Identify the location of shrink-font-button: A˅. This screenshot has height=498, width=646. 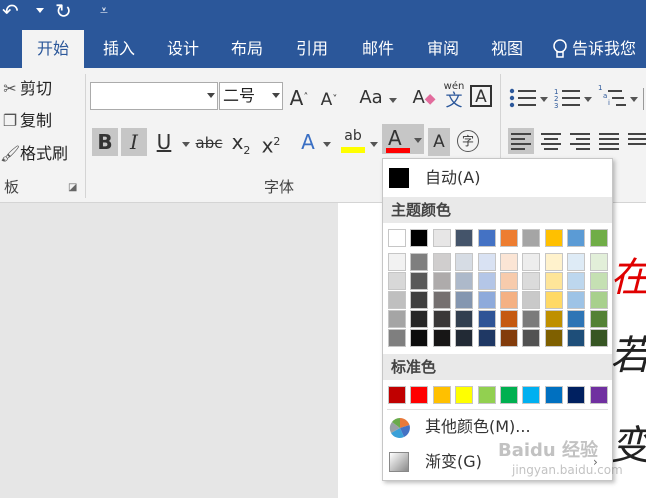
(329, 100).